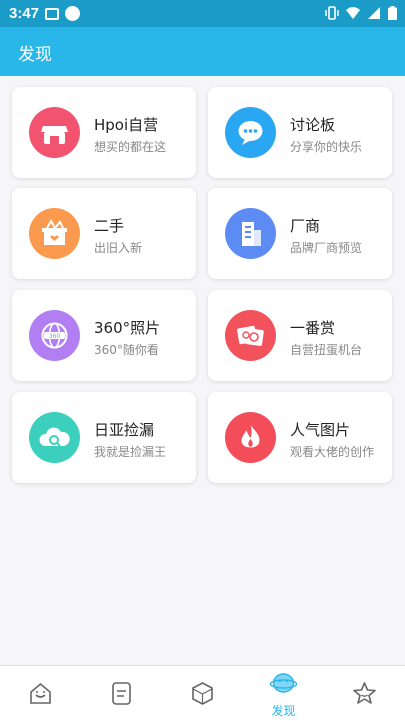  What do you see at coordinates (250, 233) in the screenshot?
I see `building-icon` at bounding box center [250, 233].